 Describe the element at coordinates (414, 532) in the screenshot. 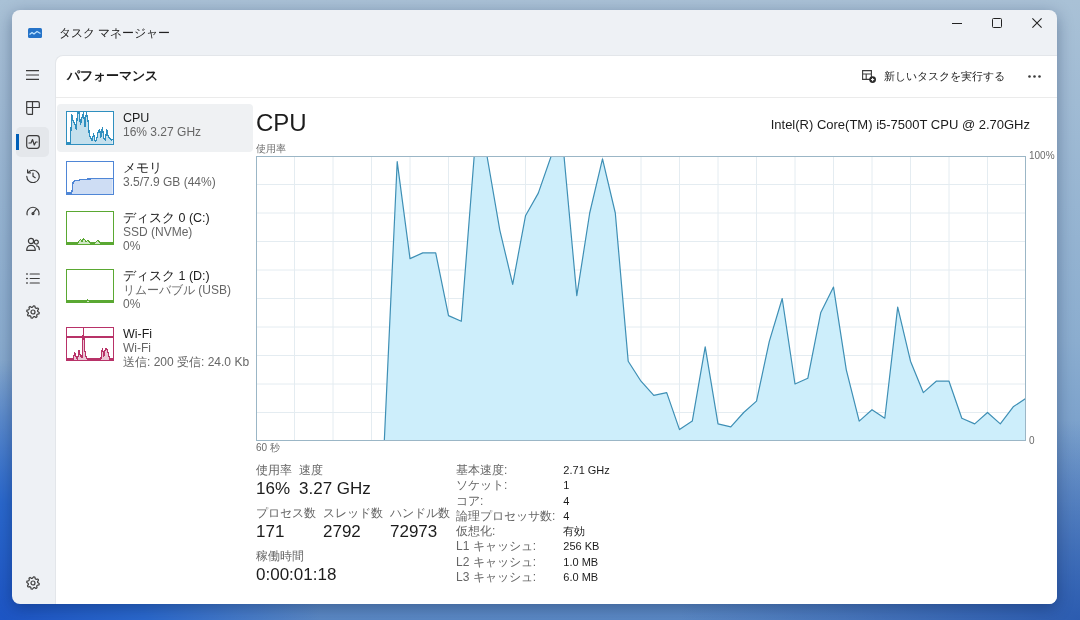

I see `stat-value: 72973` at that location.